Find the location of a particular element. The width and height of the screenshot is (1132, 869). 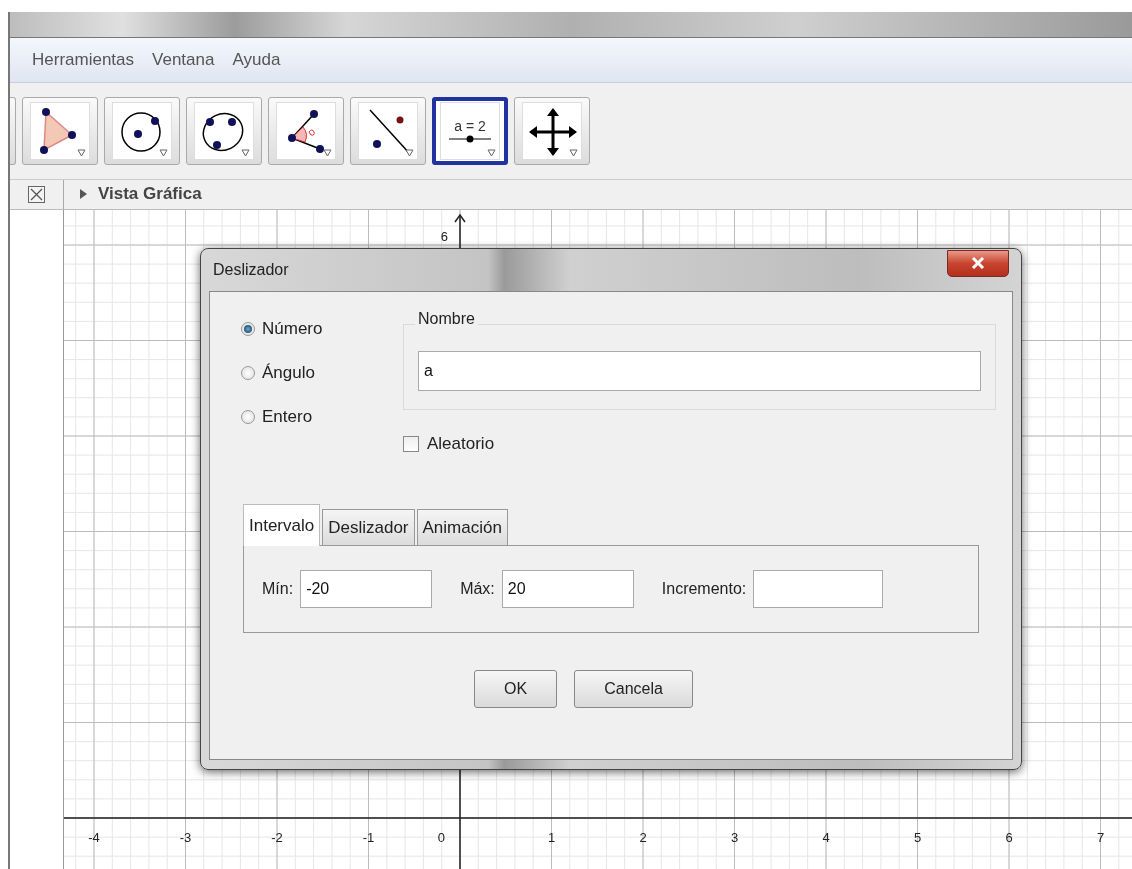

close-button is located at coordinates (978, 263).